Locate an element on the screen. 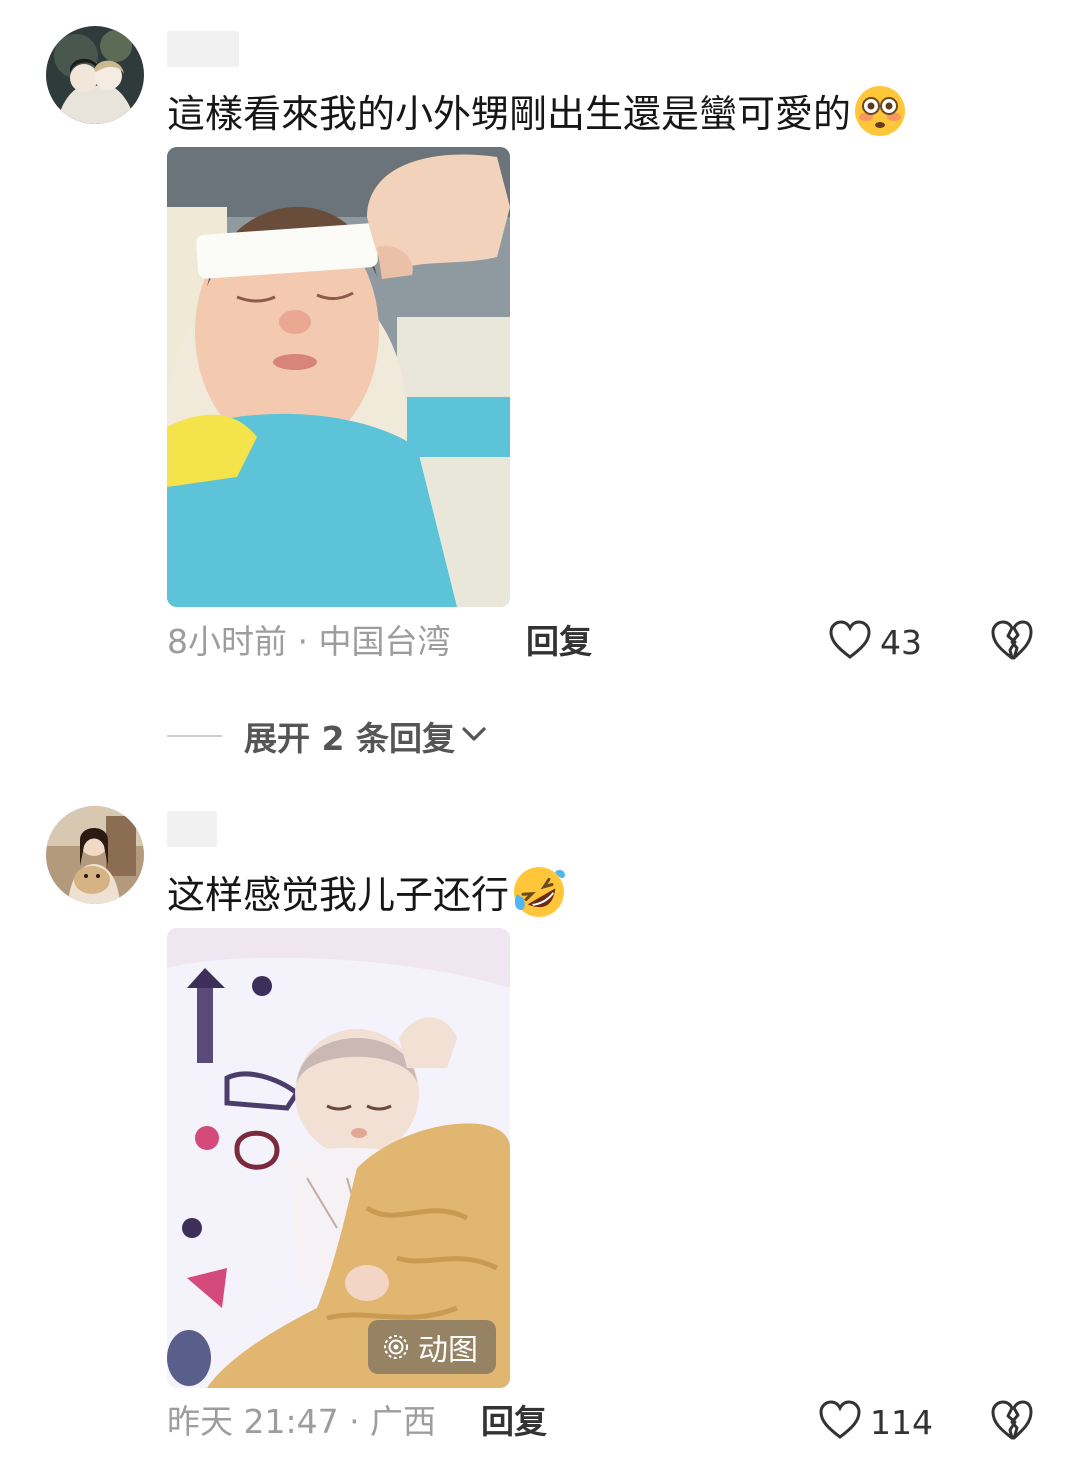 The width and height of the screenshot is (1080, 1475). like-button: 43 is located at coordinates (875, 642).